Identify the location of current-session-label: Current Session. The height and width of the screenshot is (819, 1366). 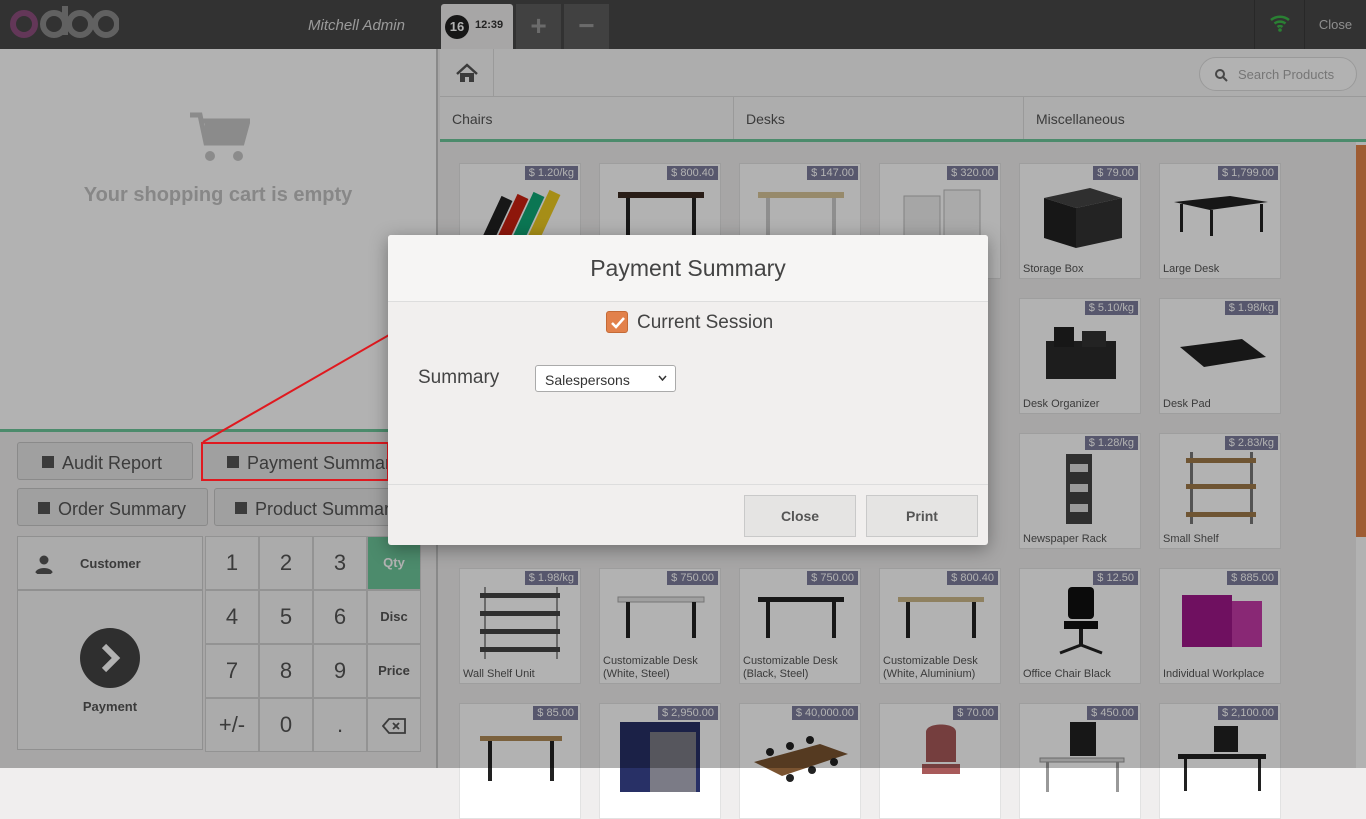
(705, 322).